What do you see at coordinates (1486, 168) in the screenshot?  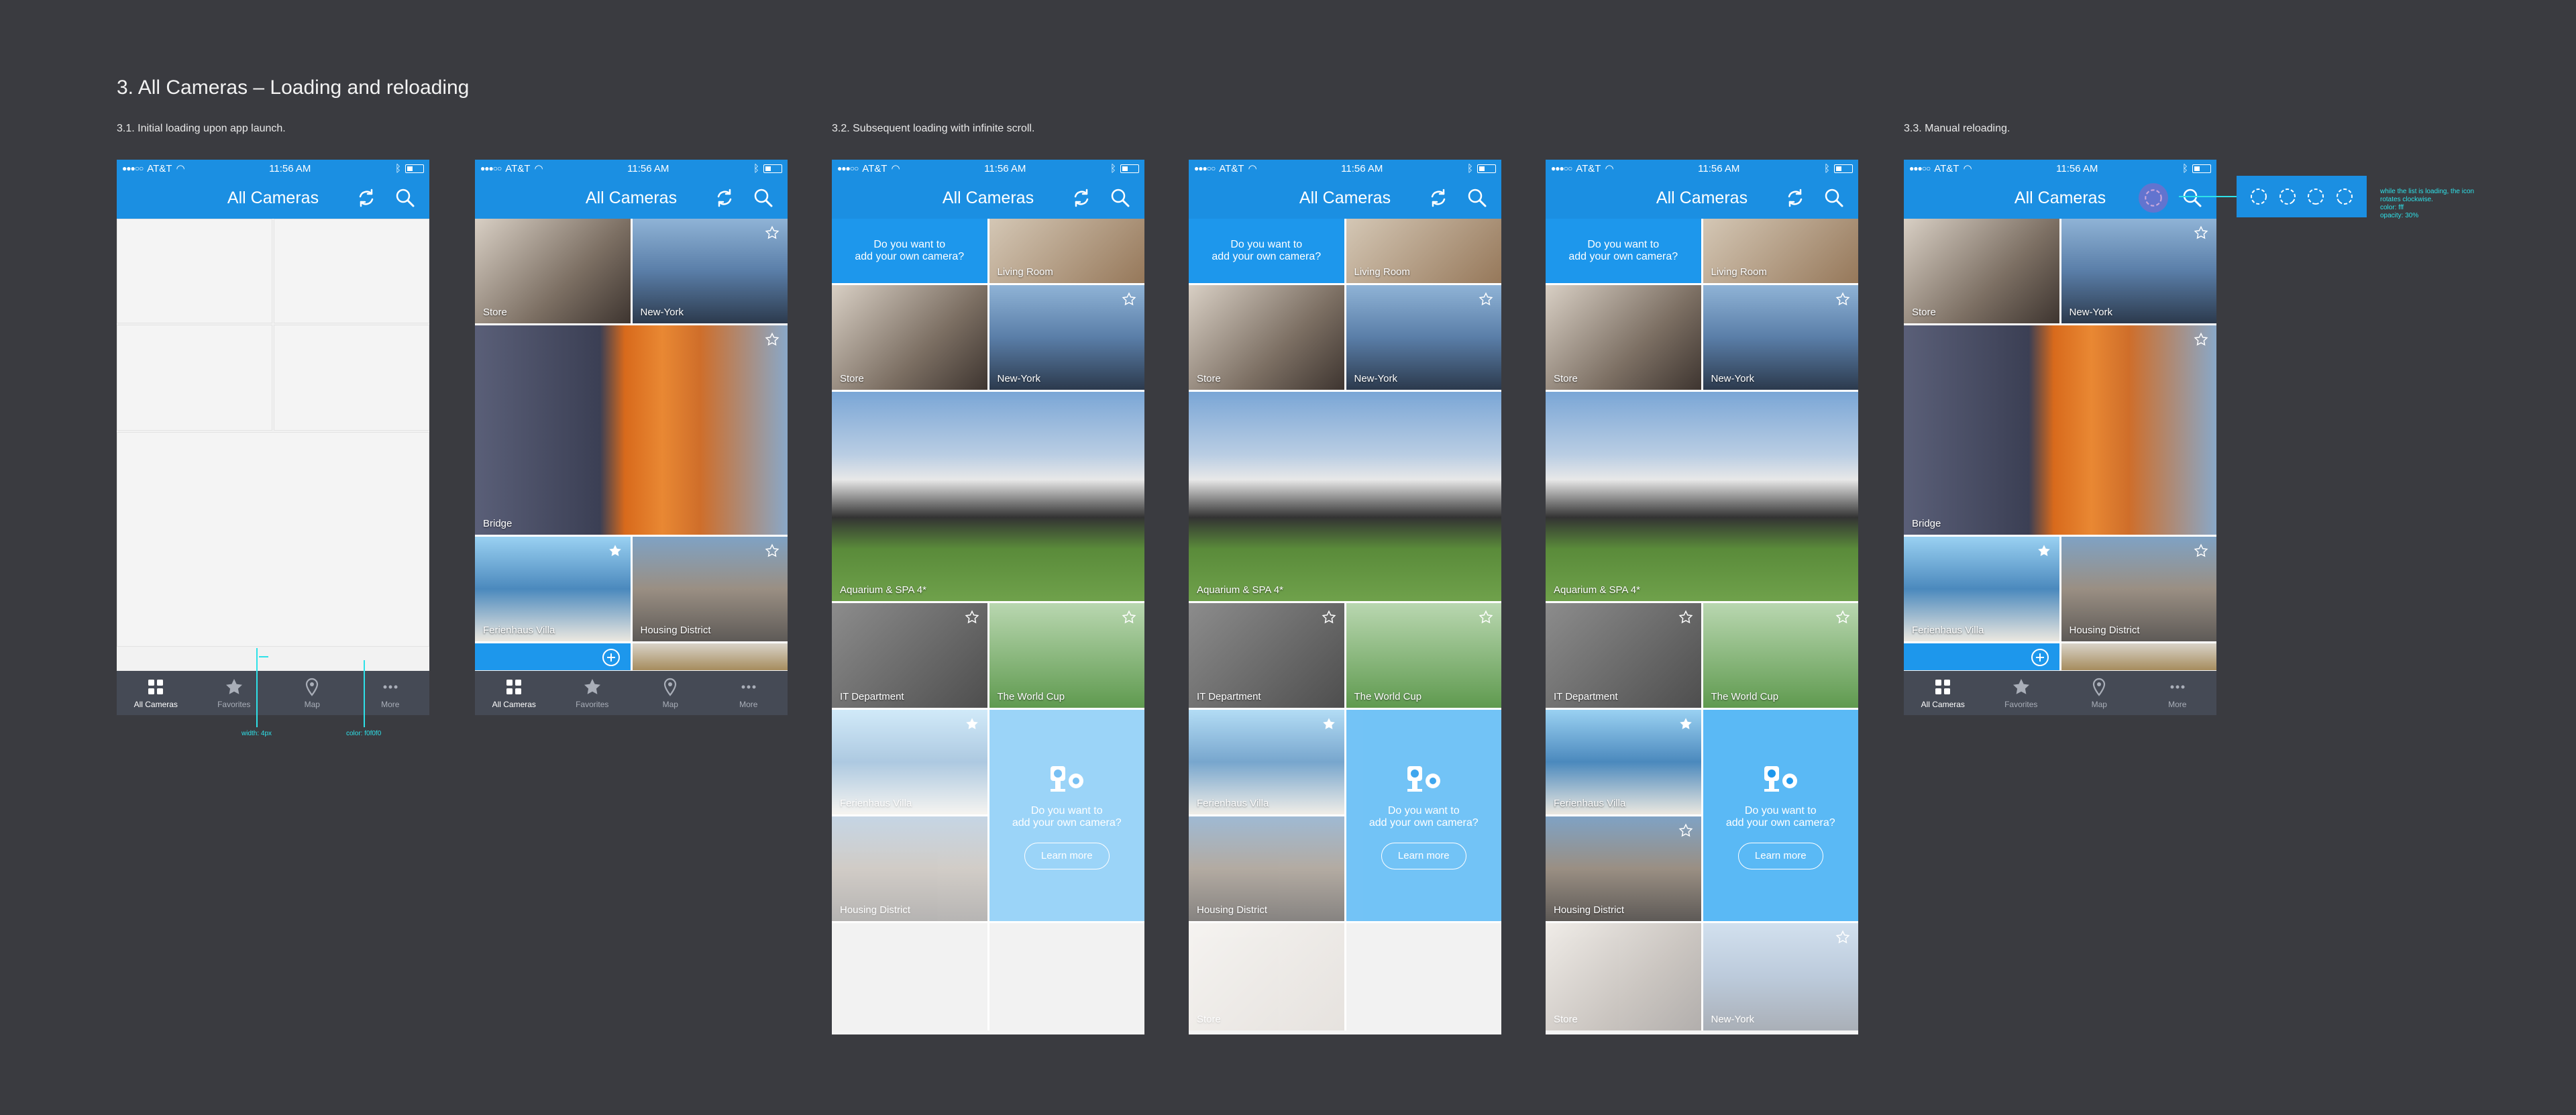 I see `battery-icon` at bounding box center [1486, 168].